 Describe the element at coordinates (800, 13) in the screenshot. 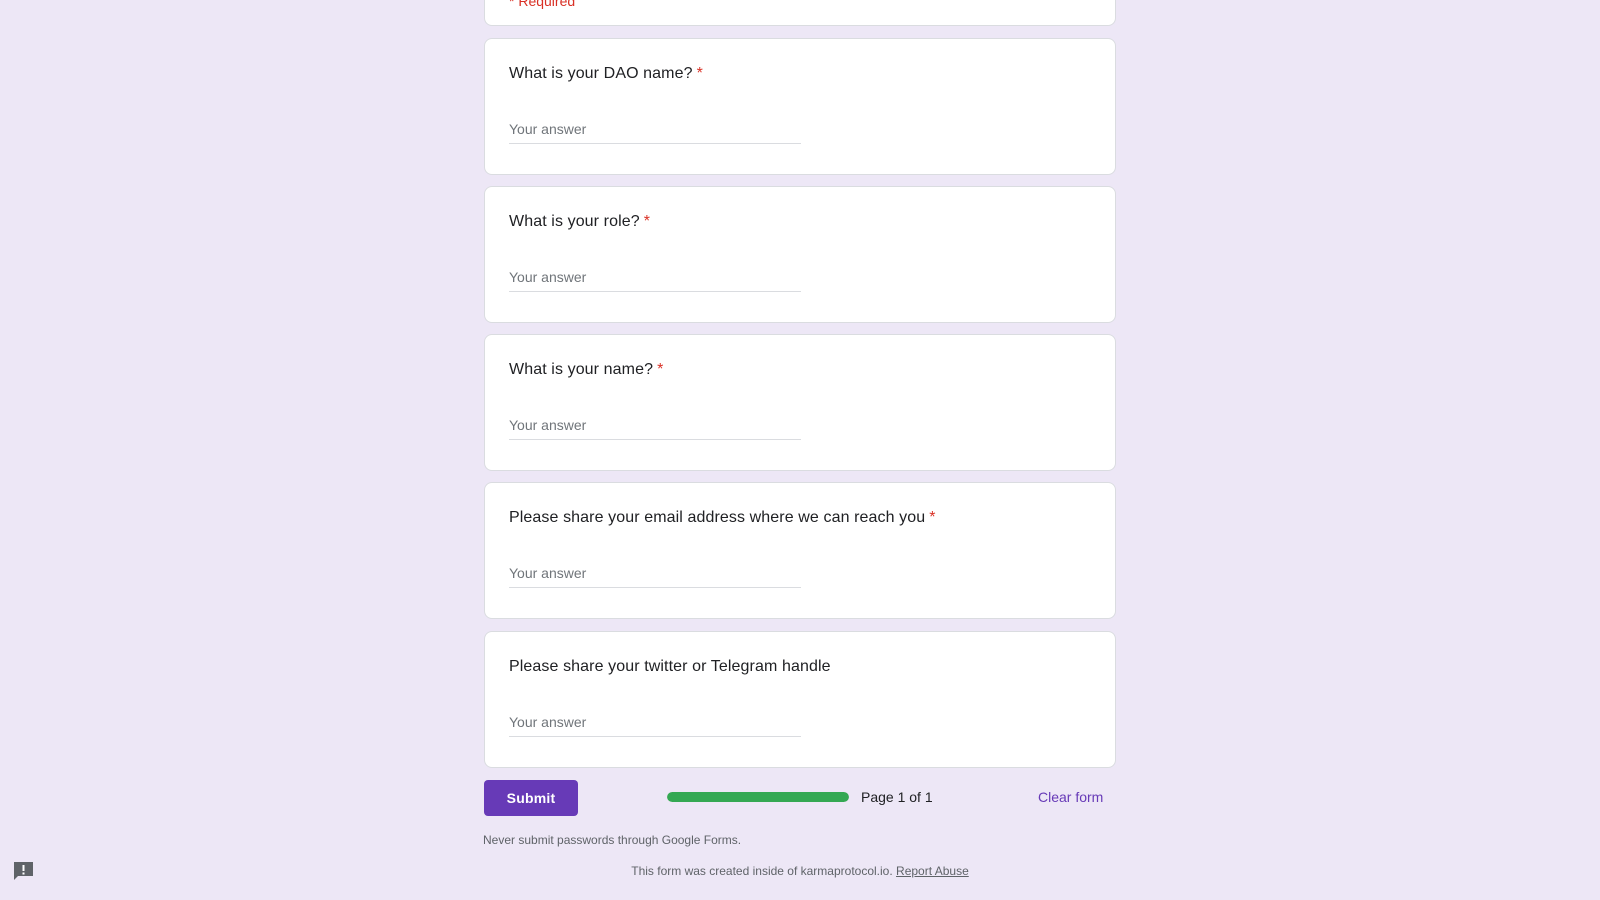

I see `form-header-card: * Required` at that location.